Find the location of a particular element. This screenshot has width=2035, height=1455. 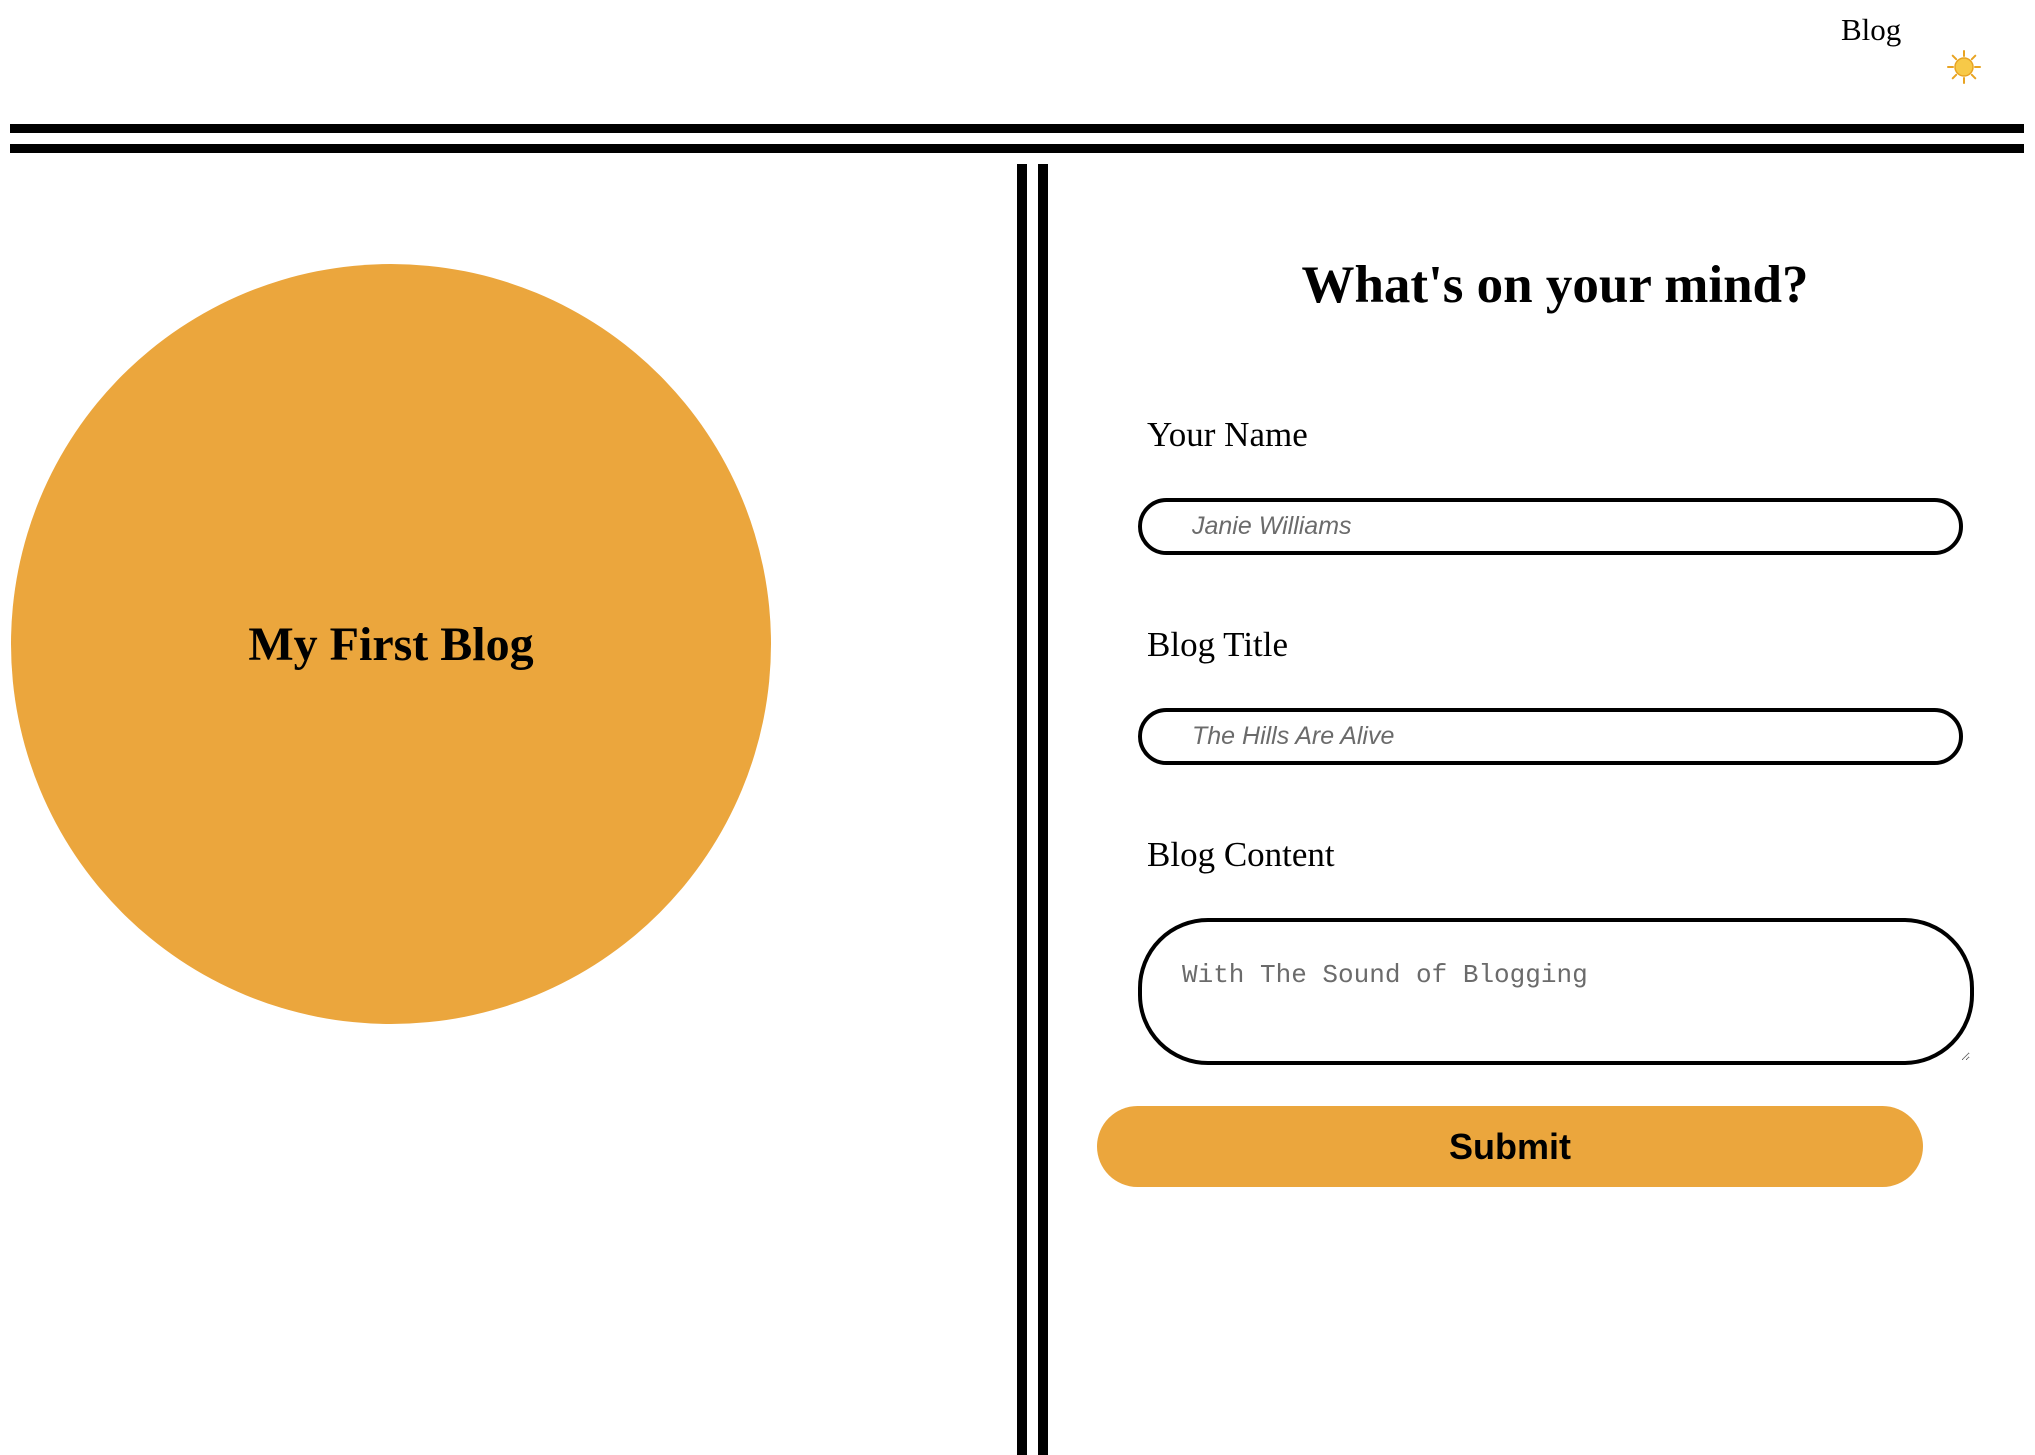

name-input is located at coordinates (1550, 526).